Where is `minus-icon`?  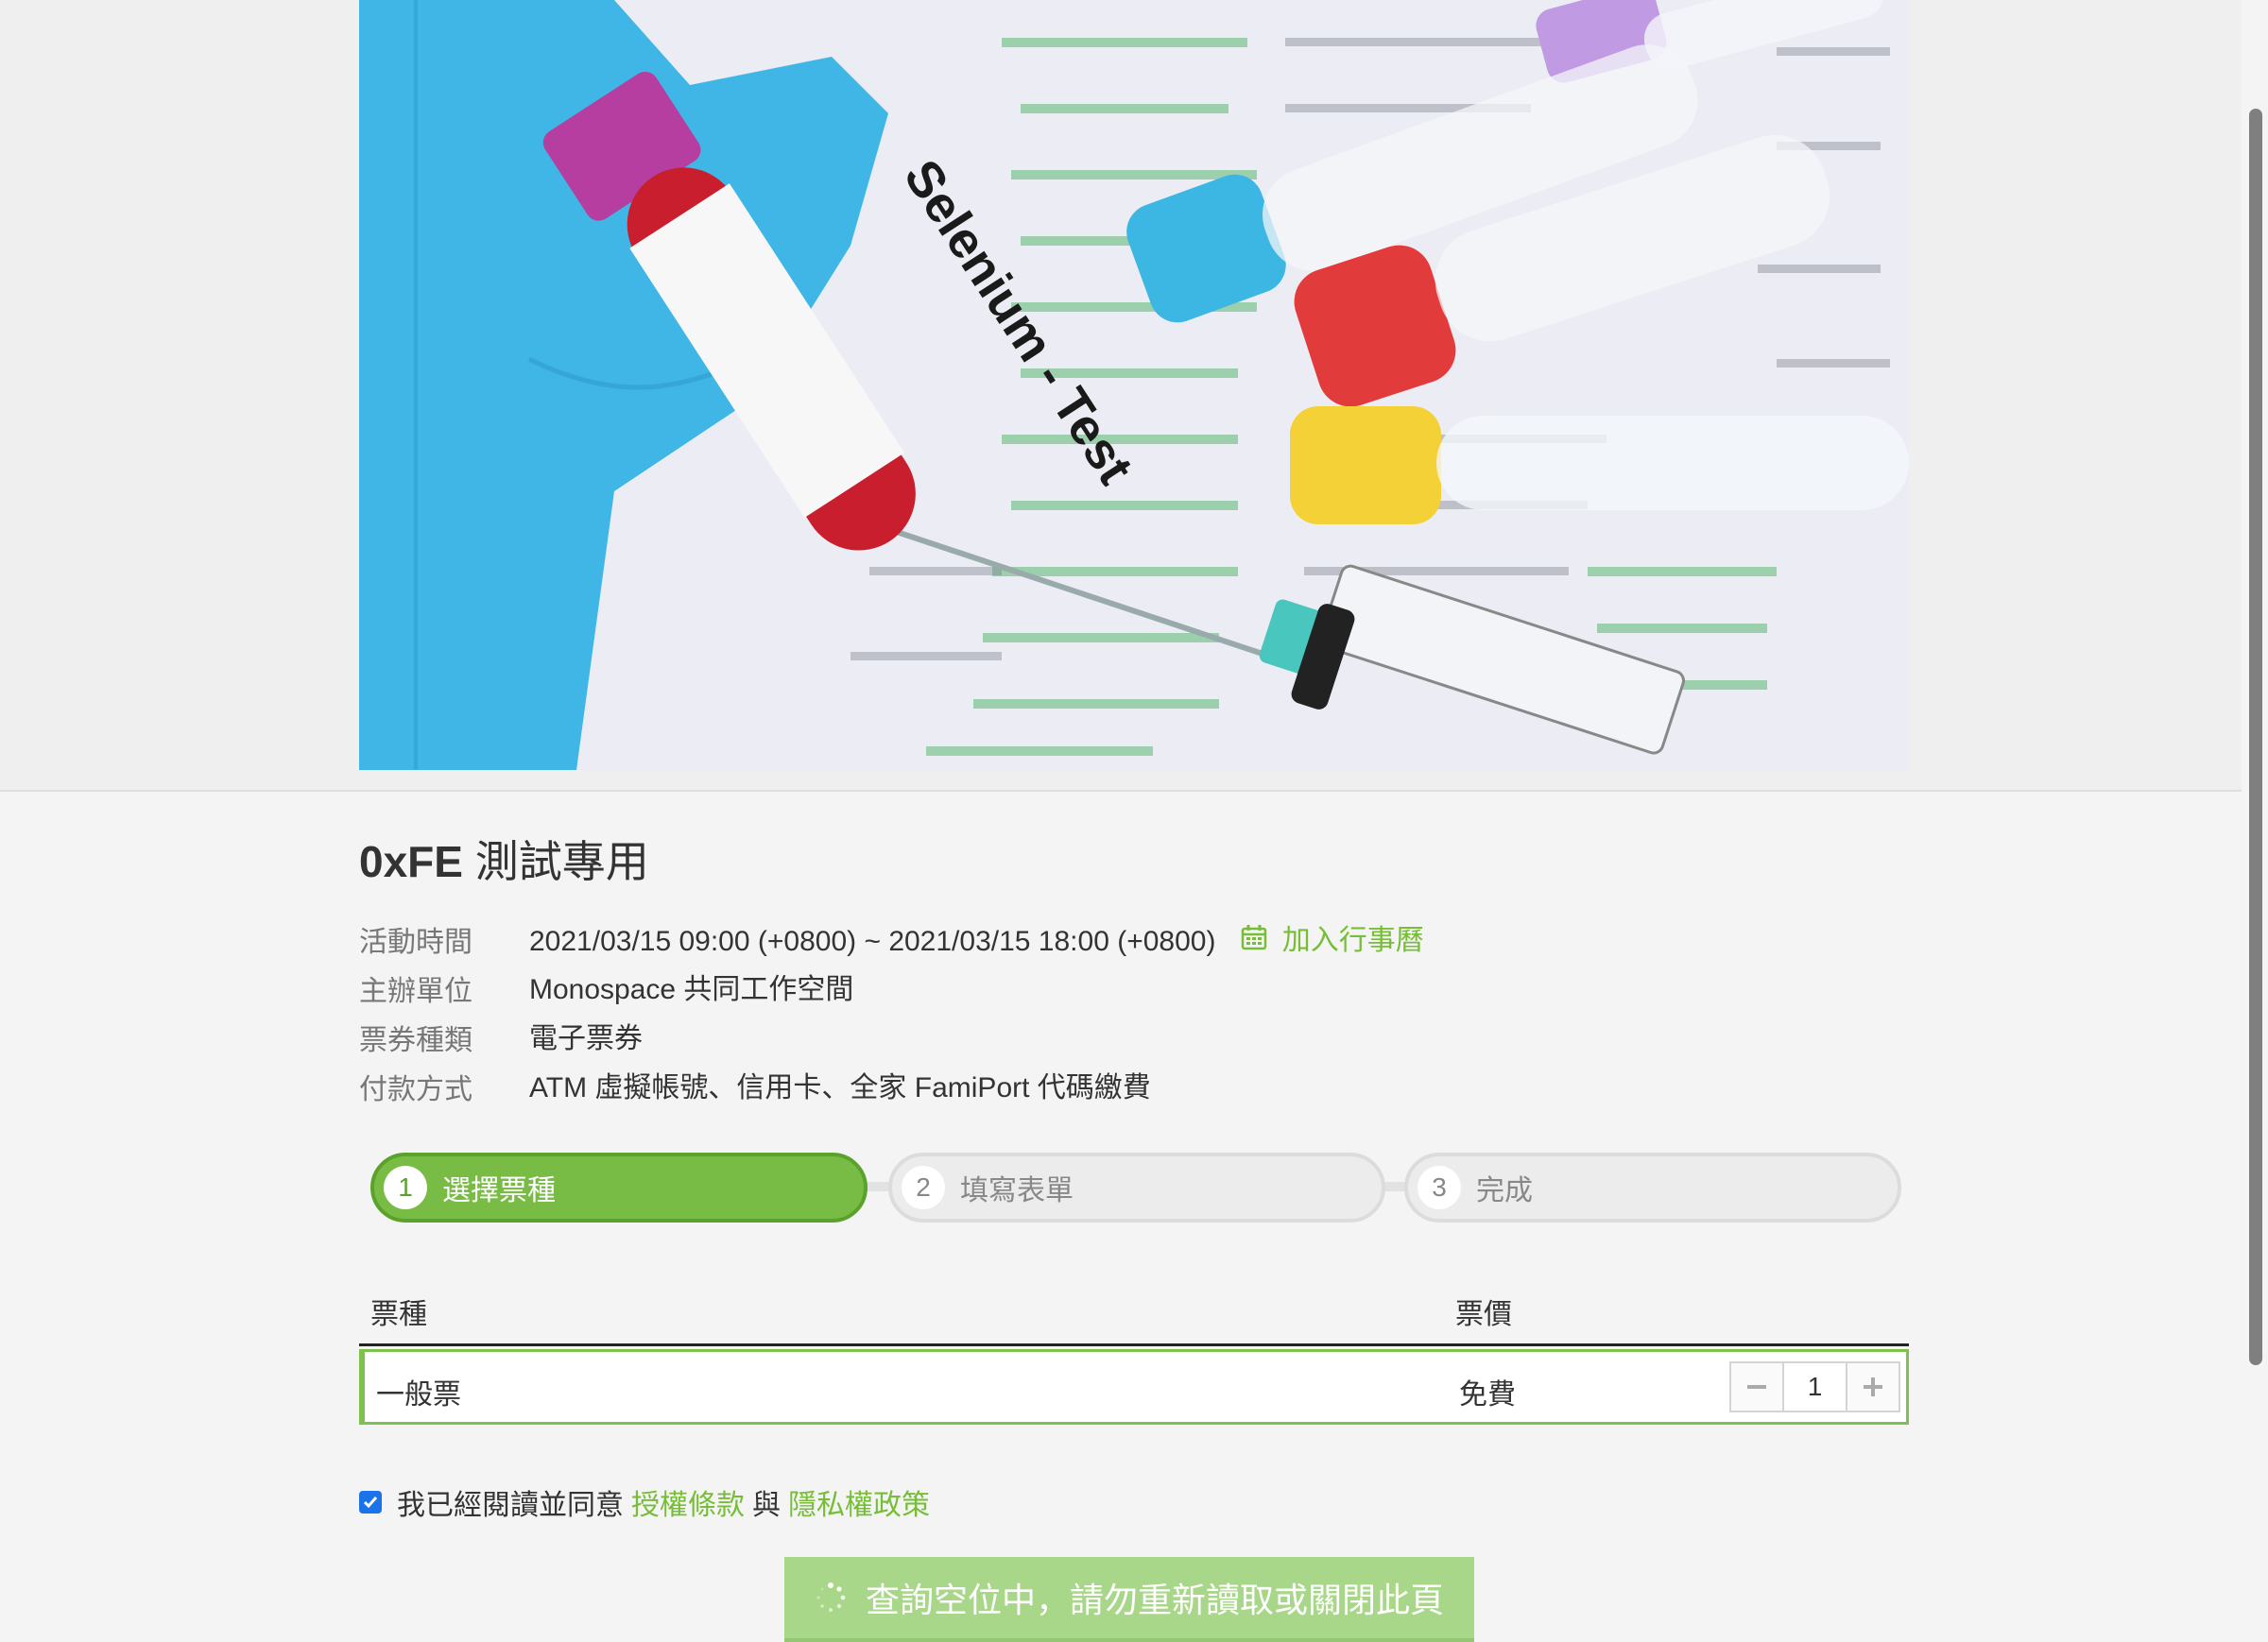 minus-icon is located at coordinates (1756, 1387).